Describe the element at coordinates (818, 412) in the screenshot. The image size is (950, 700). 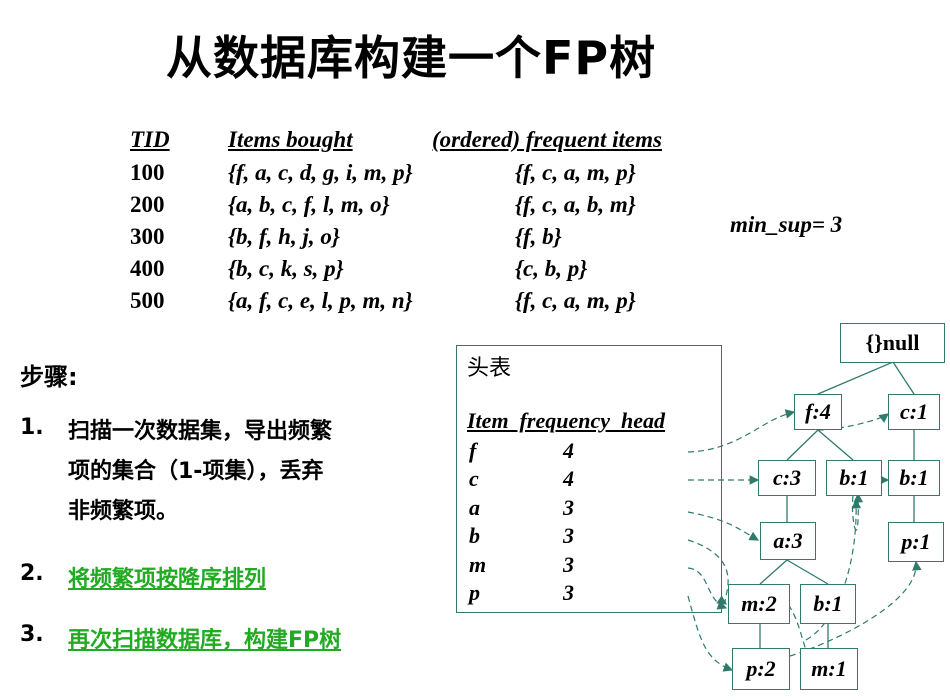
I see `tree-node-f4: f:4` at that location.